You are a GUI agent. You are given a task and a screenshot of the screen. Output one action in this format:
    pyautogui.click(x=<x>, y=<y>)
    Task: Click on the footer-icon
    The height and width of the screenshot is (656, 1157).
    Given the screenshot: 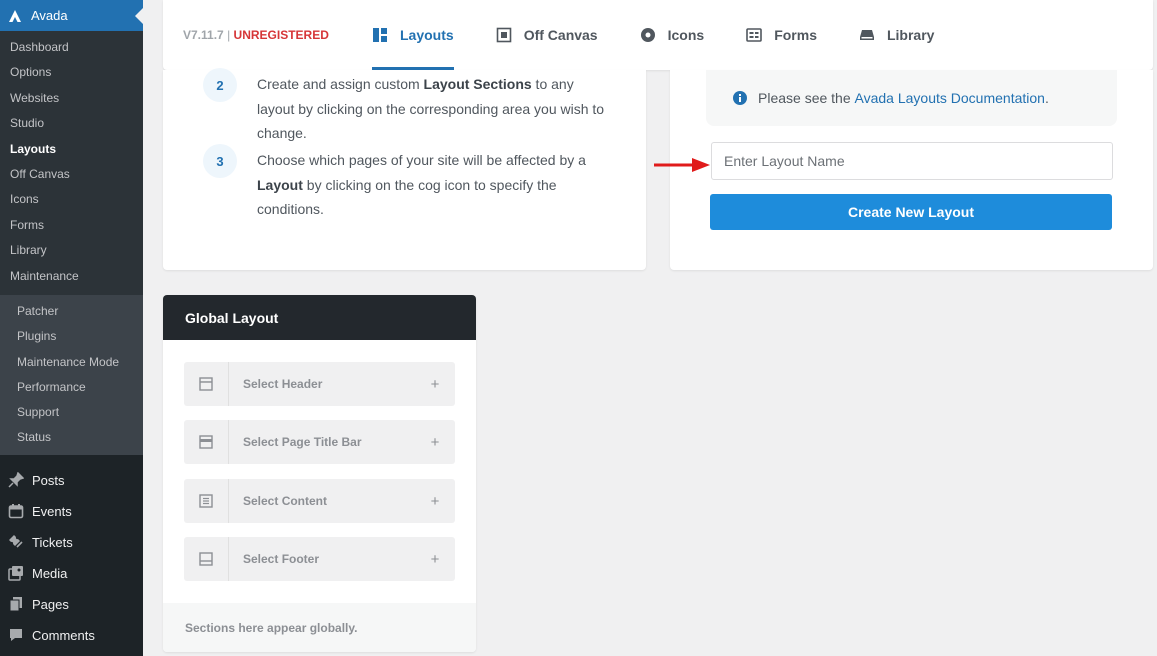 What is the action you would take?
    pyautogui.click(x=206, y=559)
    